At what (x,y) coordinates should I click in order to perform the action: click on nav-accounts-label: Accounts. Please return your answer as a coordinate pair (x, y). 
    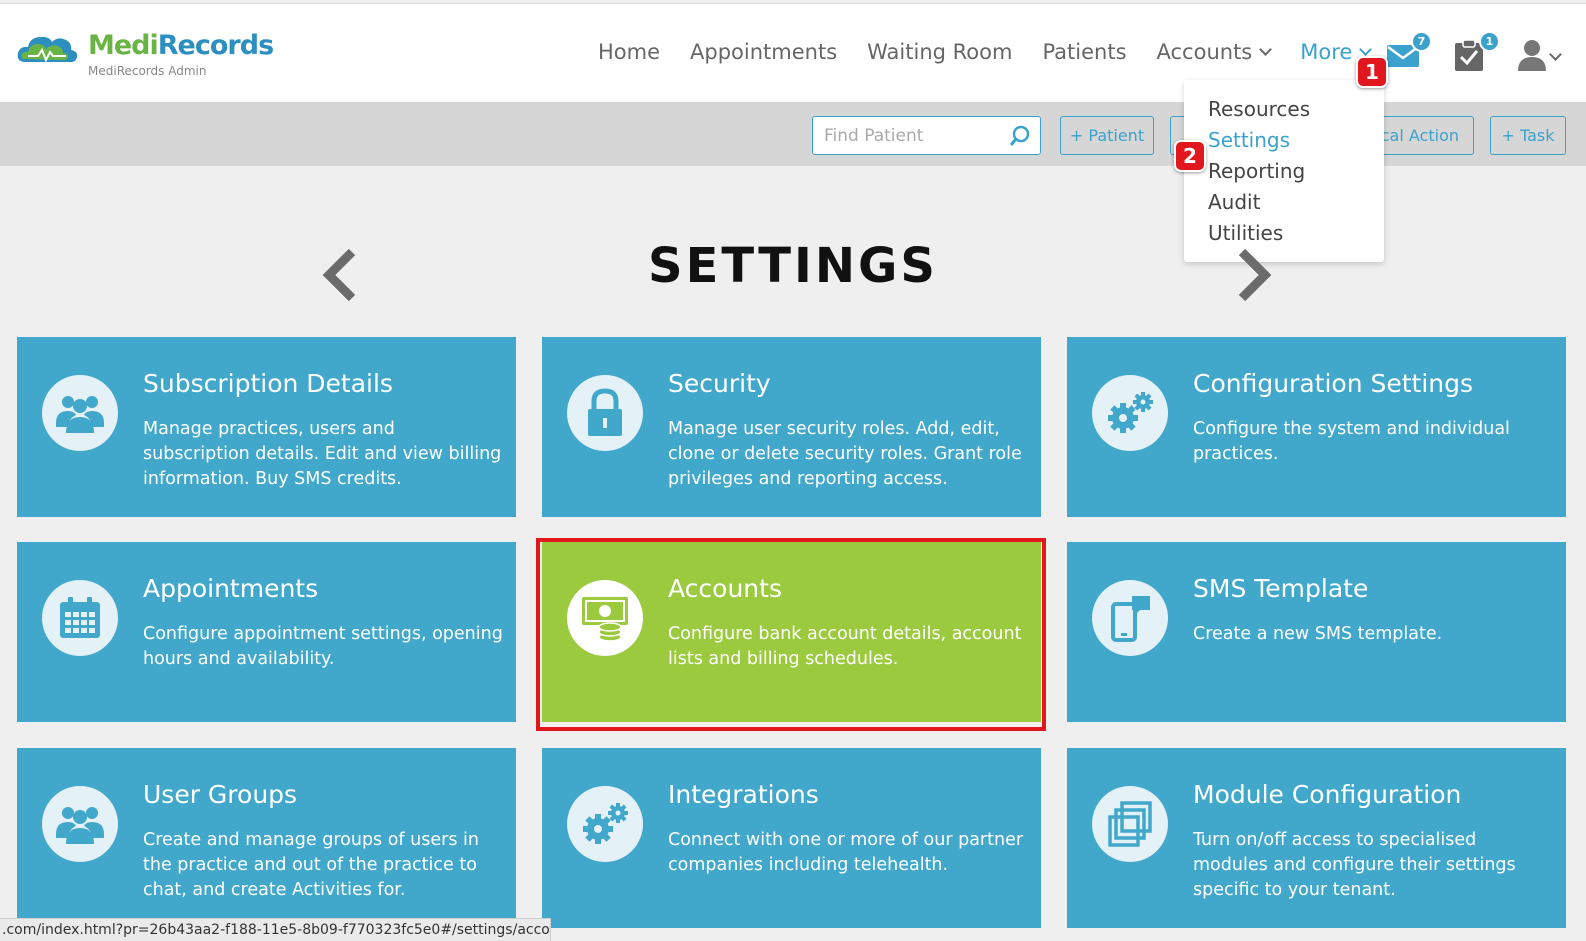
    Looking at the image, I should click on (1204, 52).